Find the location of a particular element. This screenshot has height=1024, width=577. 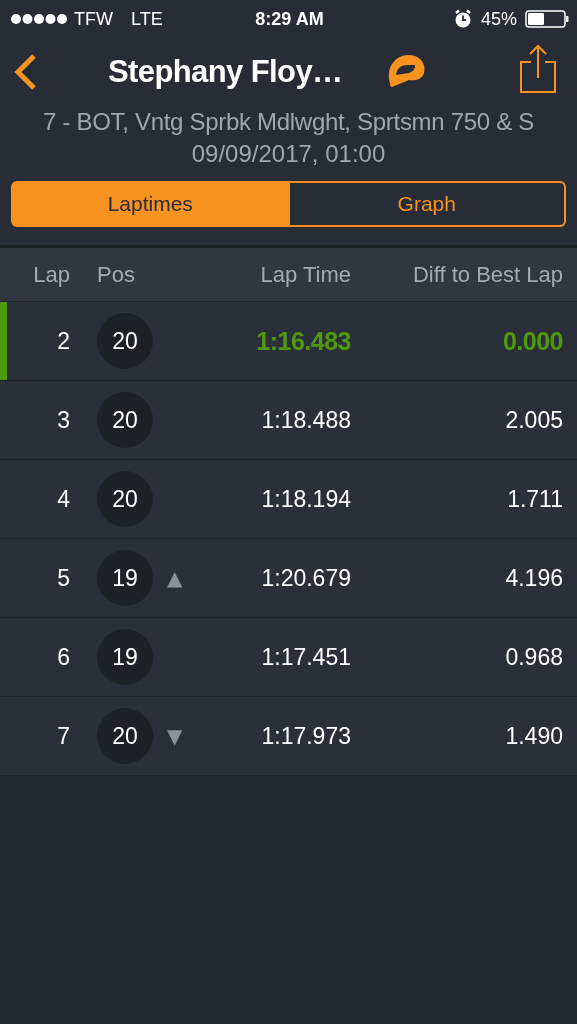

column-header: Lap is located at coordinates (51, 274).